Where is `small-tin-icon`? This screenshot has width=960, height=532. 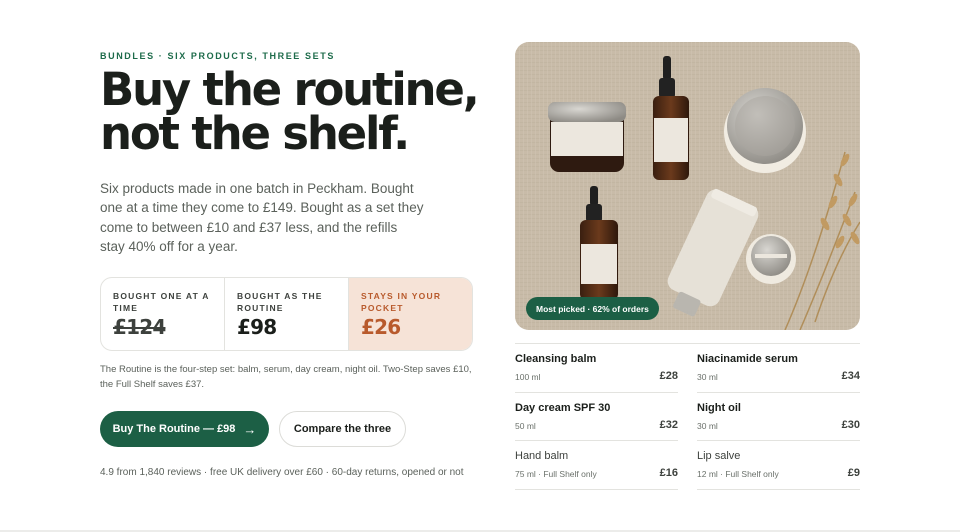 small-tin-icon is located at coordinates (771, 259).